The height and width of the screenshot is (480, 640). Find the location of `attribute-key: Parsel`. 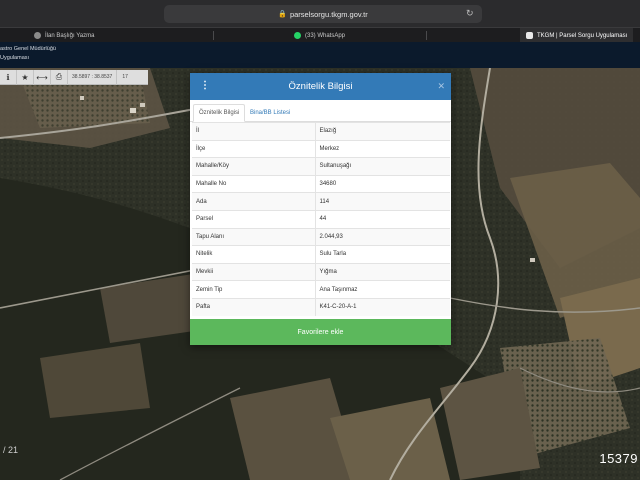

attribute-key: Parsel is located at coordinates (254, 219).